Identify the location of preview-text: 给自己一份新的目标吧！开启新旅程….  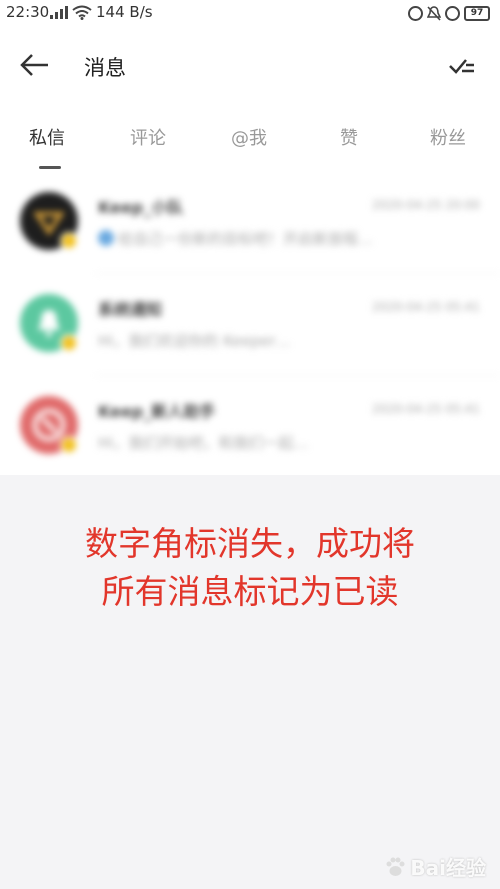
(246, 239).